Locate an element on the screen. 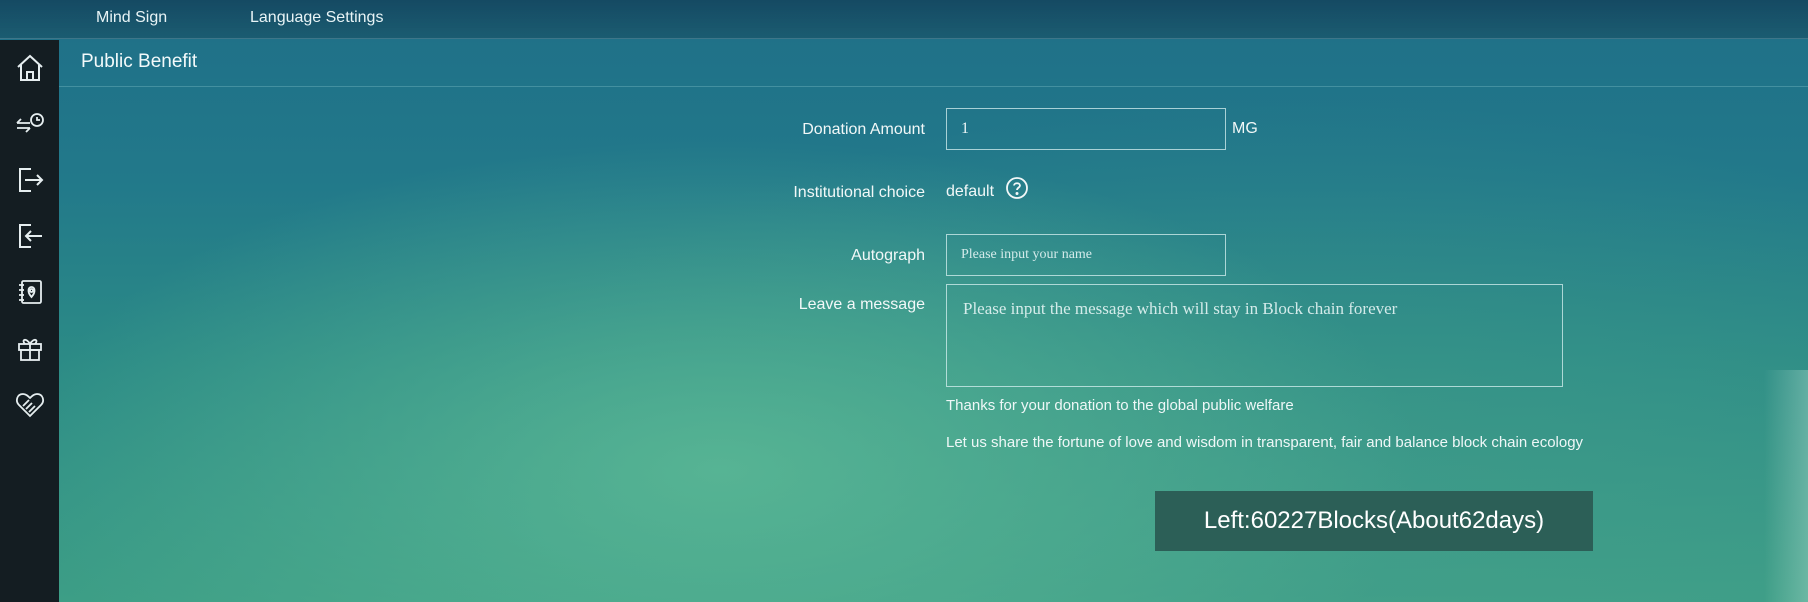 The height and width of the screenshot is (602, 1808). menu-language-settings: Language Settings is located at coordinates (316, 18).